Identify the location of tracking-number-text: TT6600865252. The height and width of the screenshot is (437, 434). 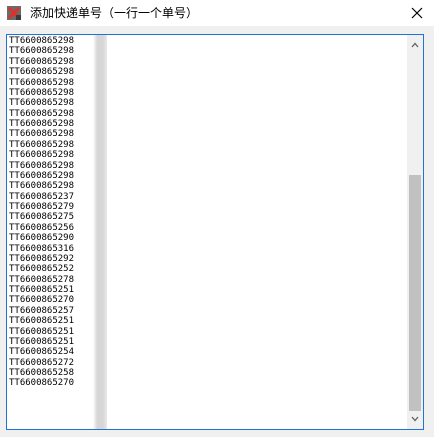
(42, 269).